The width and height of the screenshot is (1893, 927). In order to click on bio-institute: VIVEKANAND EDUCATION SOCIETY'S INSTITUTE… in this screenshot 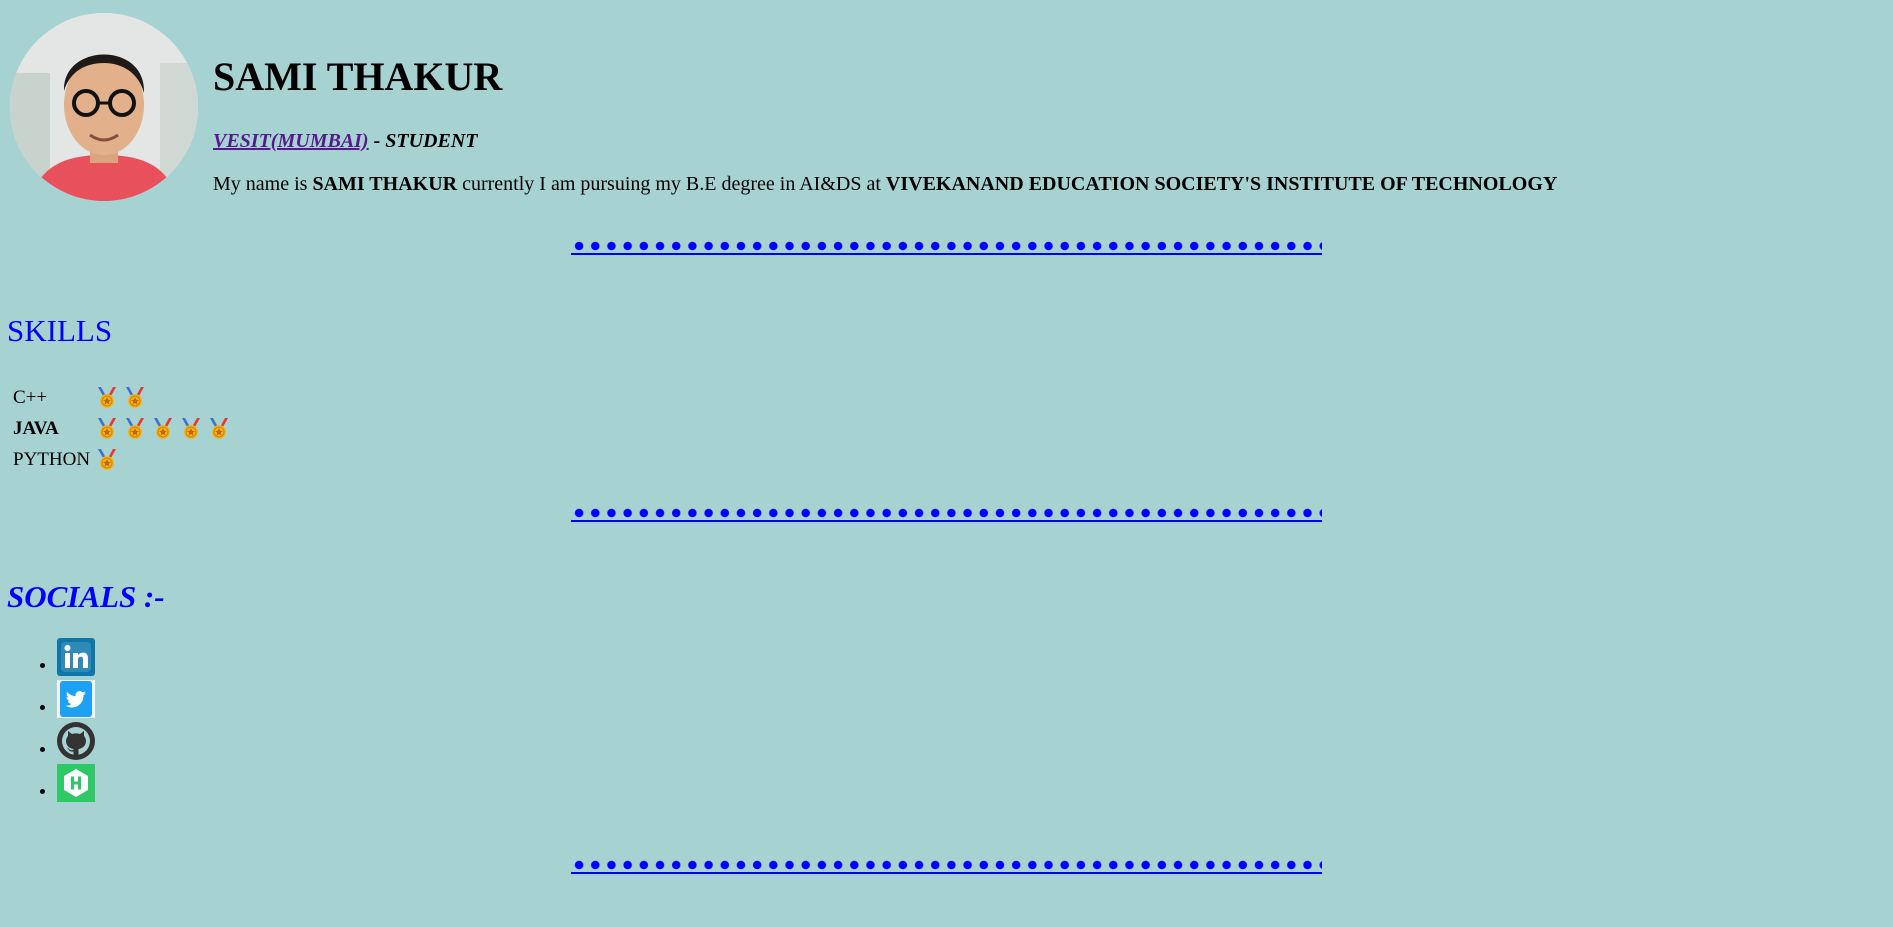, I will do `click(1221, 184)`.